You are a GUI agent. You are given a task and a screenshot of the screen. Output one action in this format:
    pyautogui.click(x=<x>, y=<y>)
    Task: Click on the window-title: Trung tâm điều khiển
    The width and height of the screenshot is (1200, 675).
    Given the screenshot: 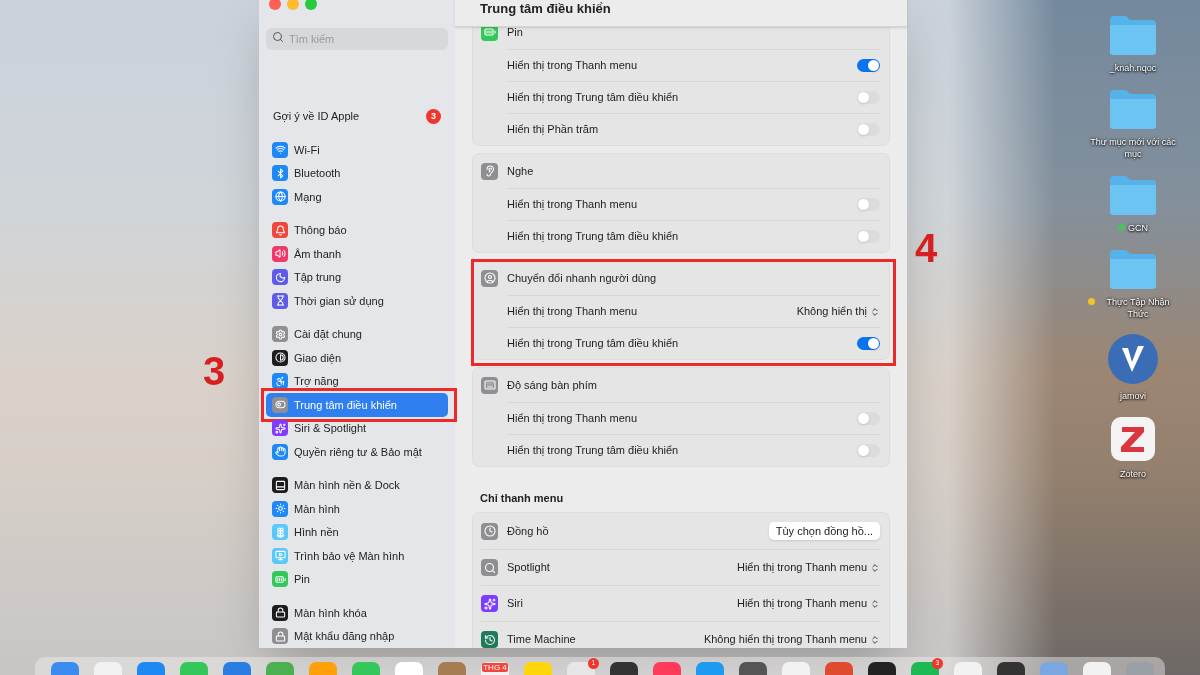 What is the action you would take?
    pyautogui.click(x=545, y=8)
    